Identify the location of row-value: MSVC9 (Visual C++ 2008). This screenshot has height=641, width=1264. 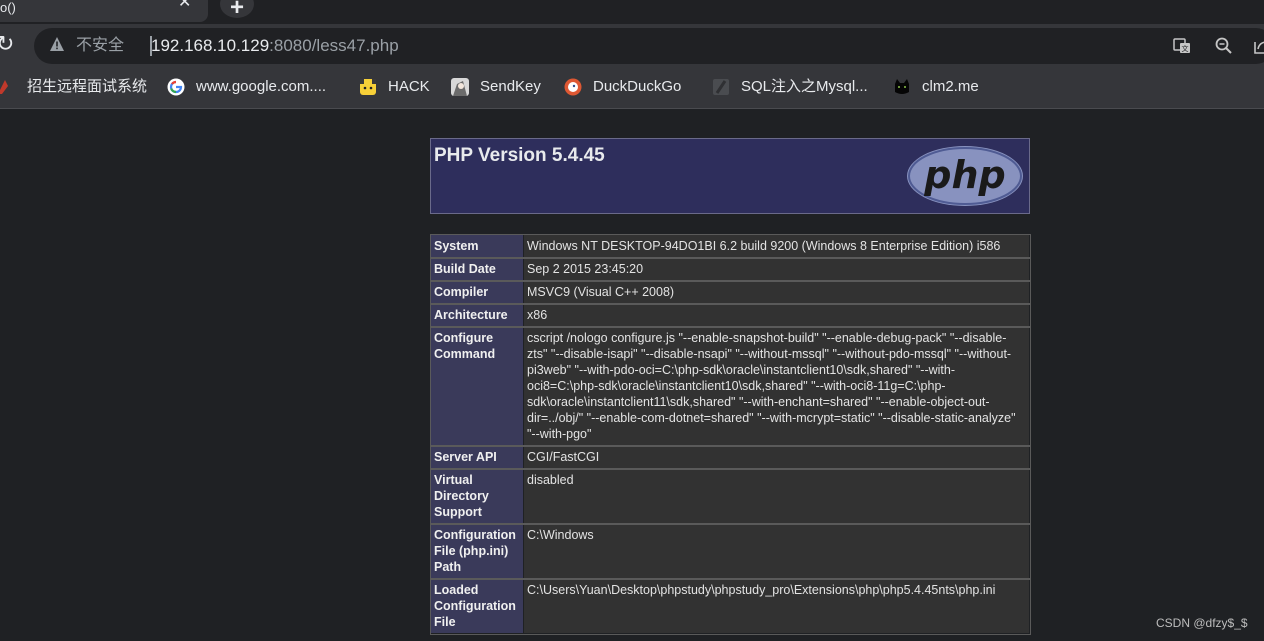
(776, 292).